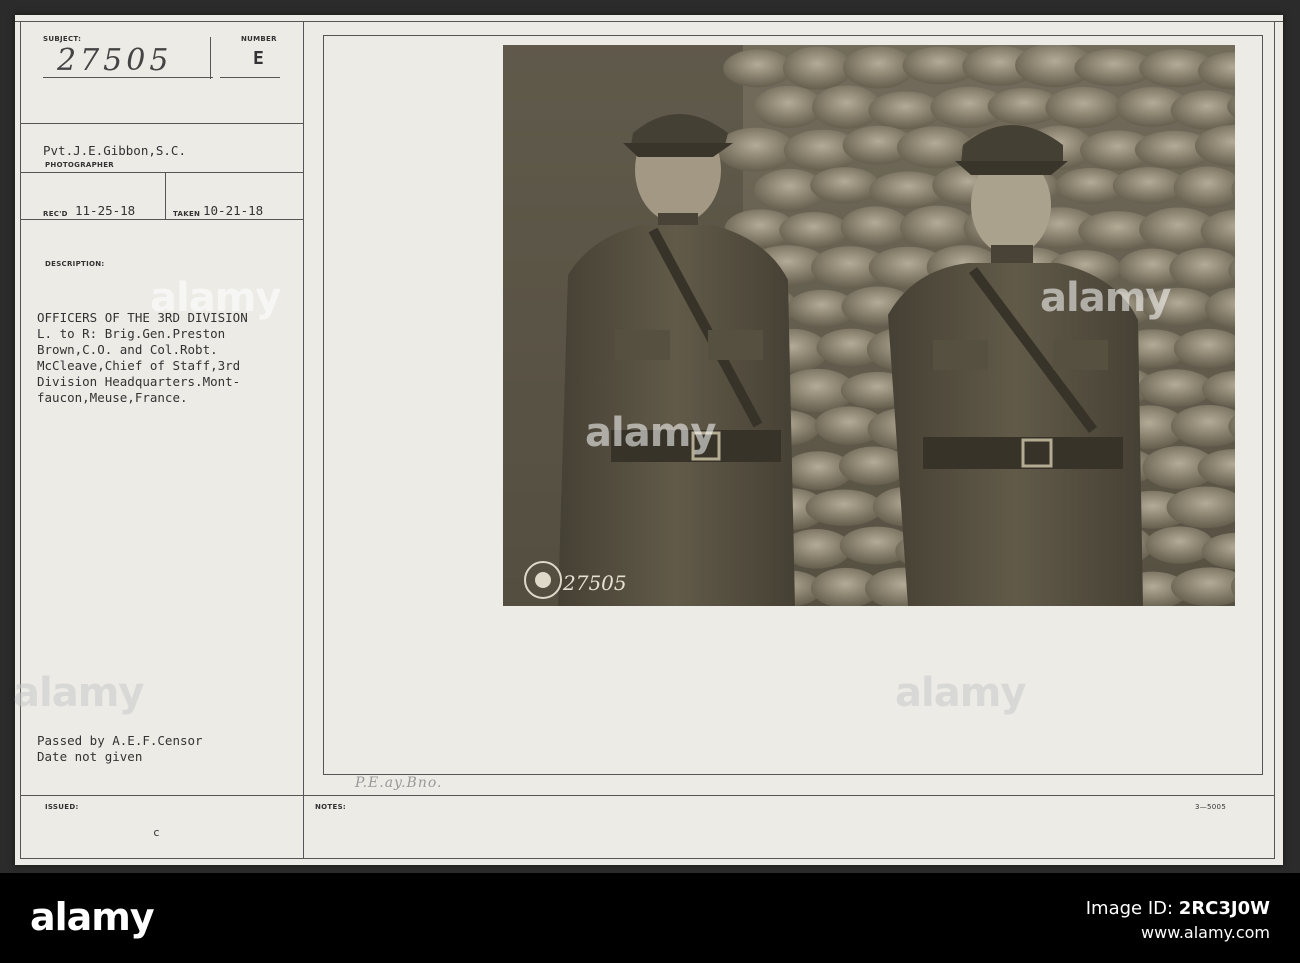  Describe the element at coordinates (323, 405) in the screenshot. I see `frame-left` at that location.